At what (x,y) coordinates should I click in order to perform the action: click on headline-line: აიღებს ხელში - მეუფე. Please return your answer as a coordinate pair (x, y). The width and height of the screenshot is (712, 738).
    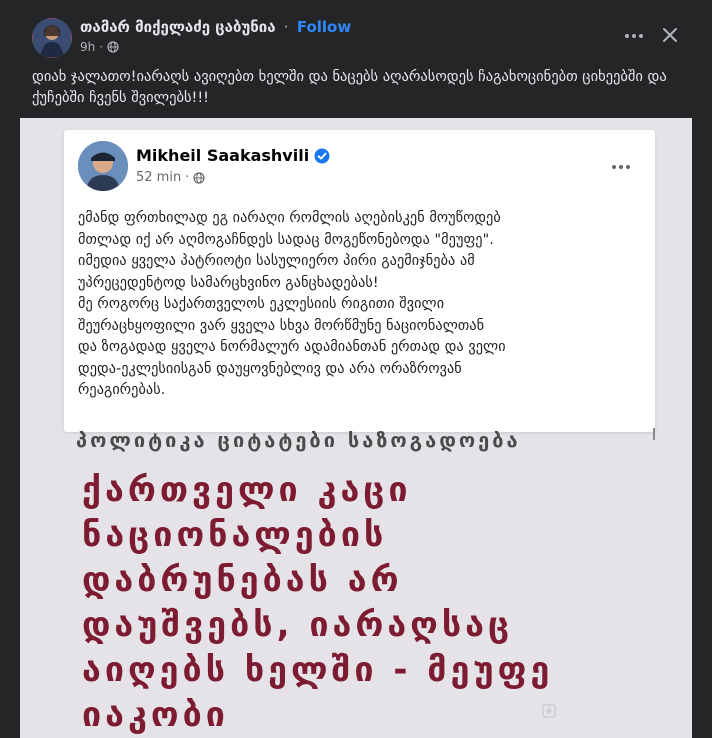
    Looking at the image, I should click on (318, 670).